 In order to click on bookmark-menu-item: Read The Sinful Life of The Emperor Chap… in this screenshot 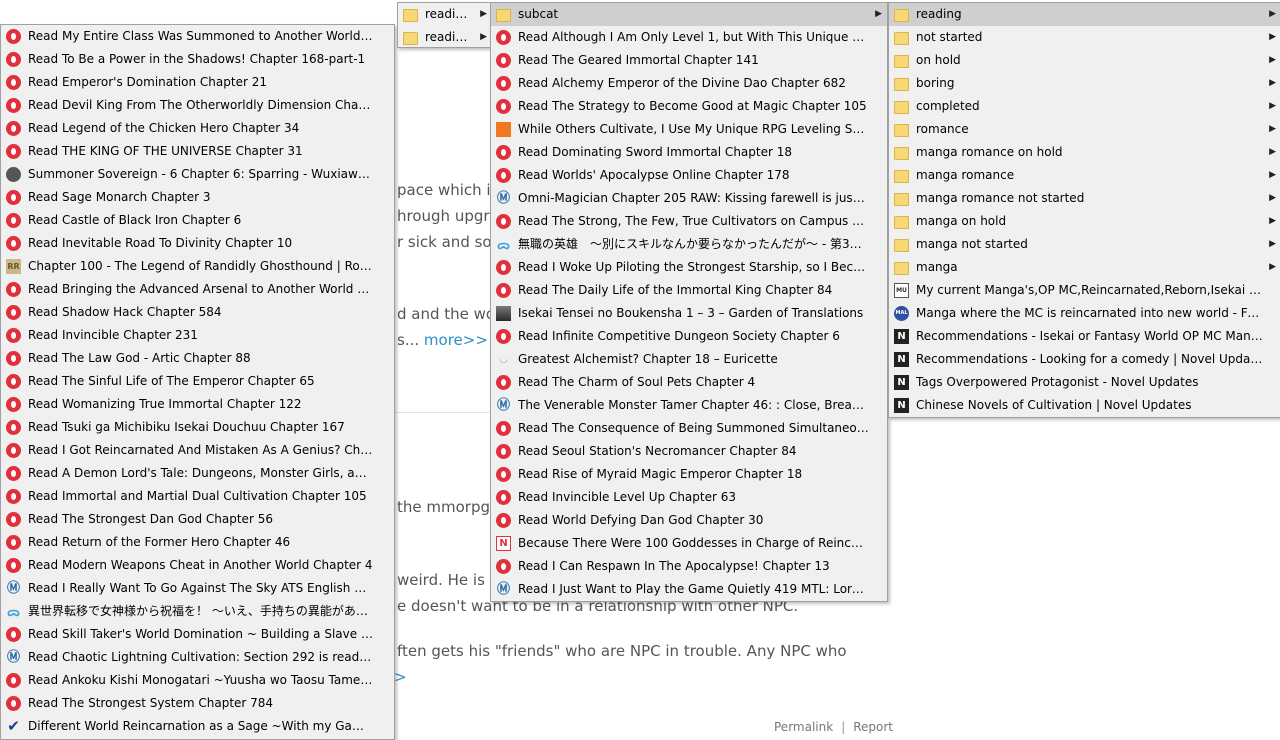, I will do `click(197, 381)`.